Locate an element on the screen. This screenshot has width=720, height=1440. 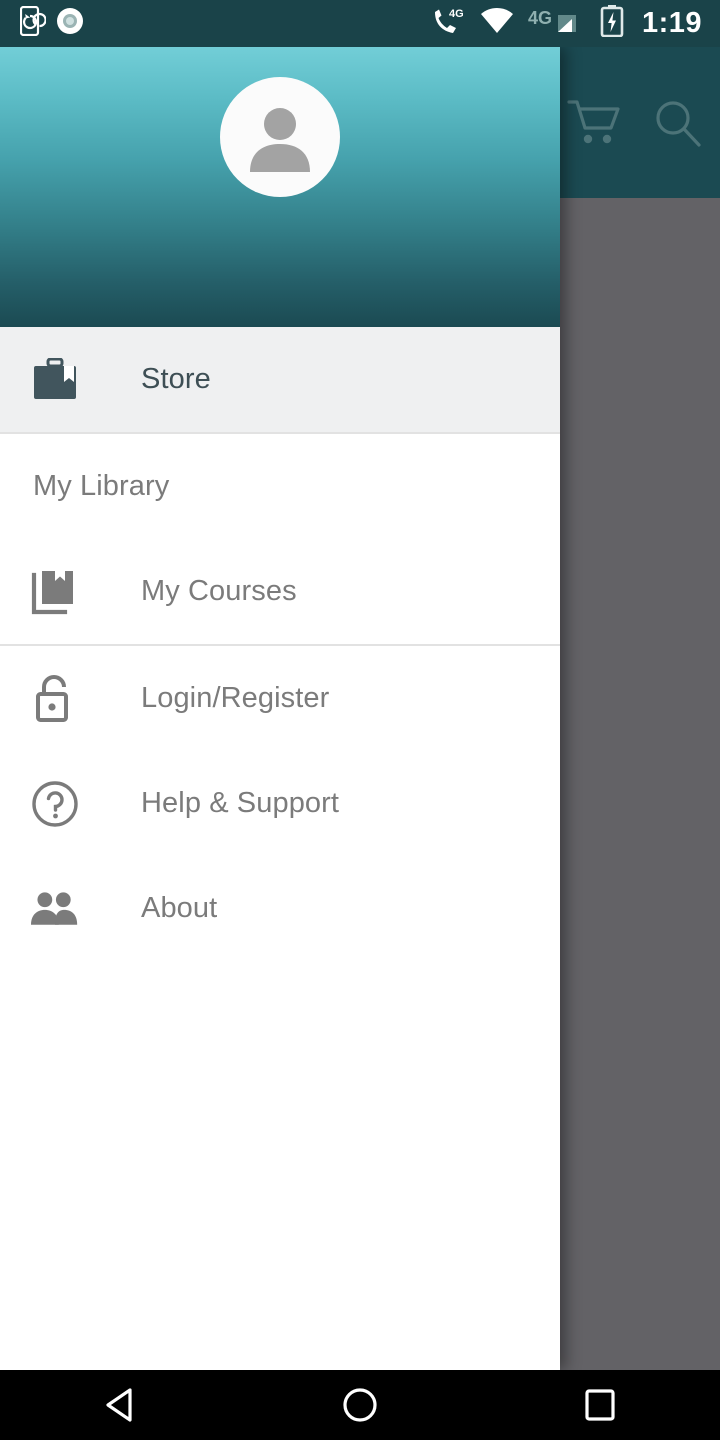
people-group-icon is located at coordinates (55, 909).